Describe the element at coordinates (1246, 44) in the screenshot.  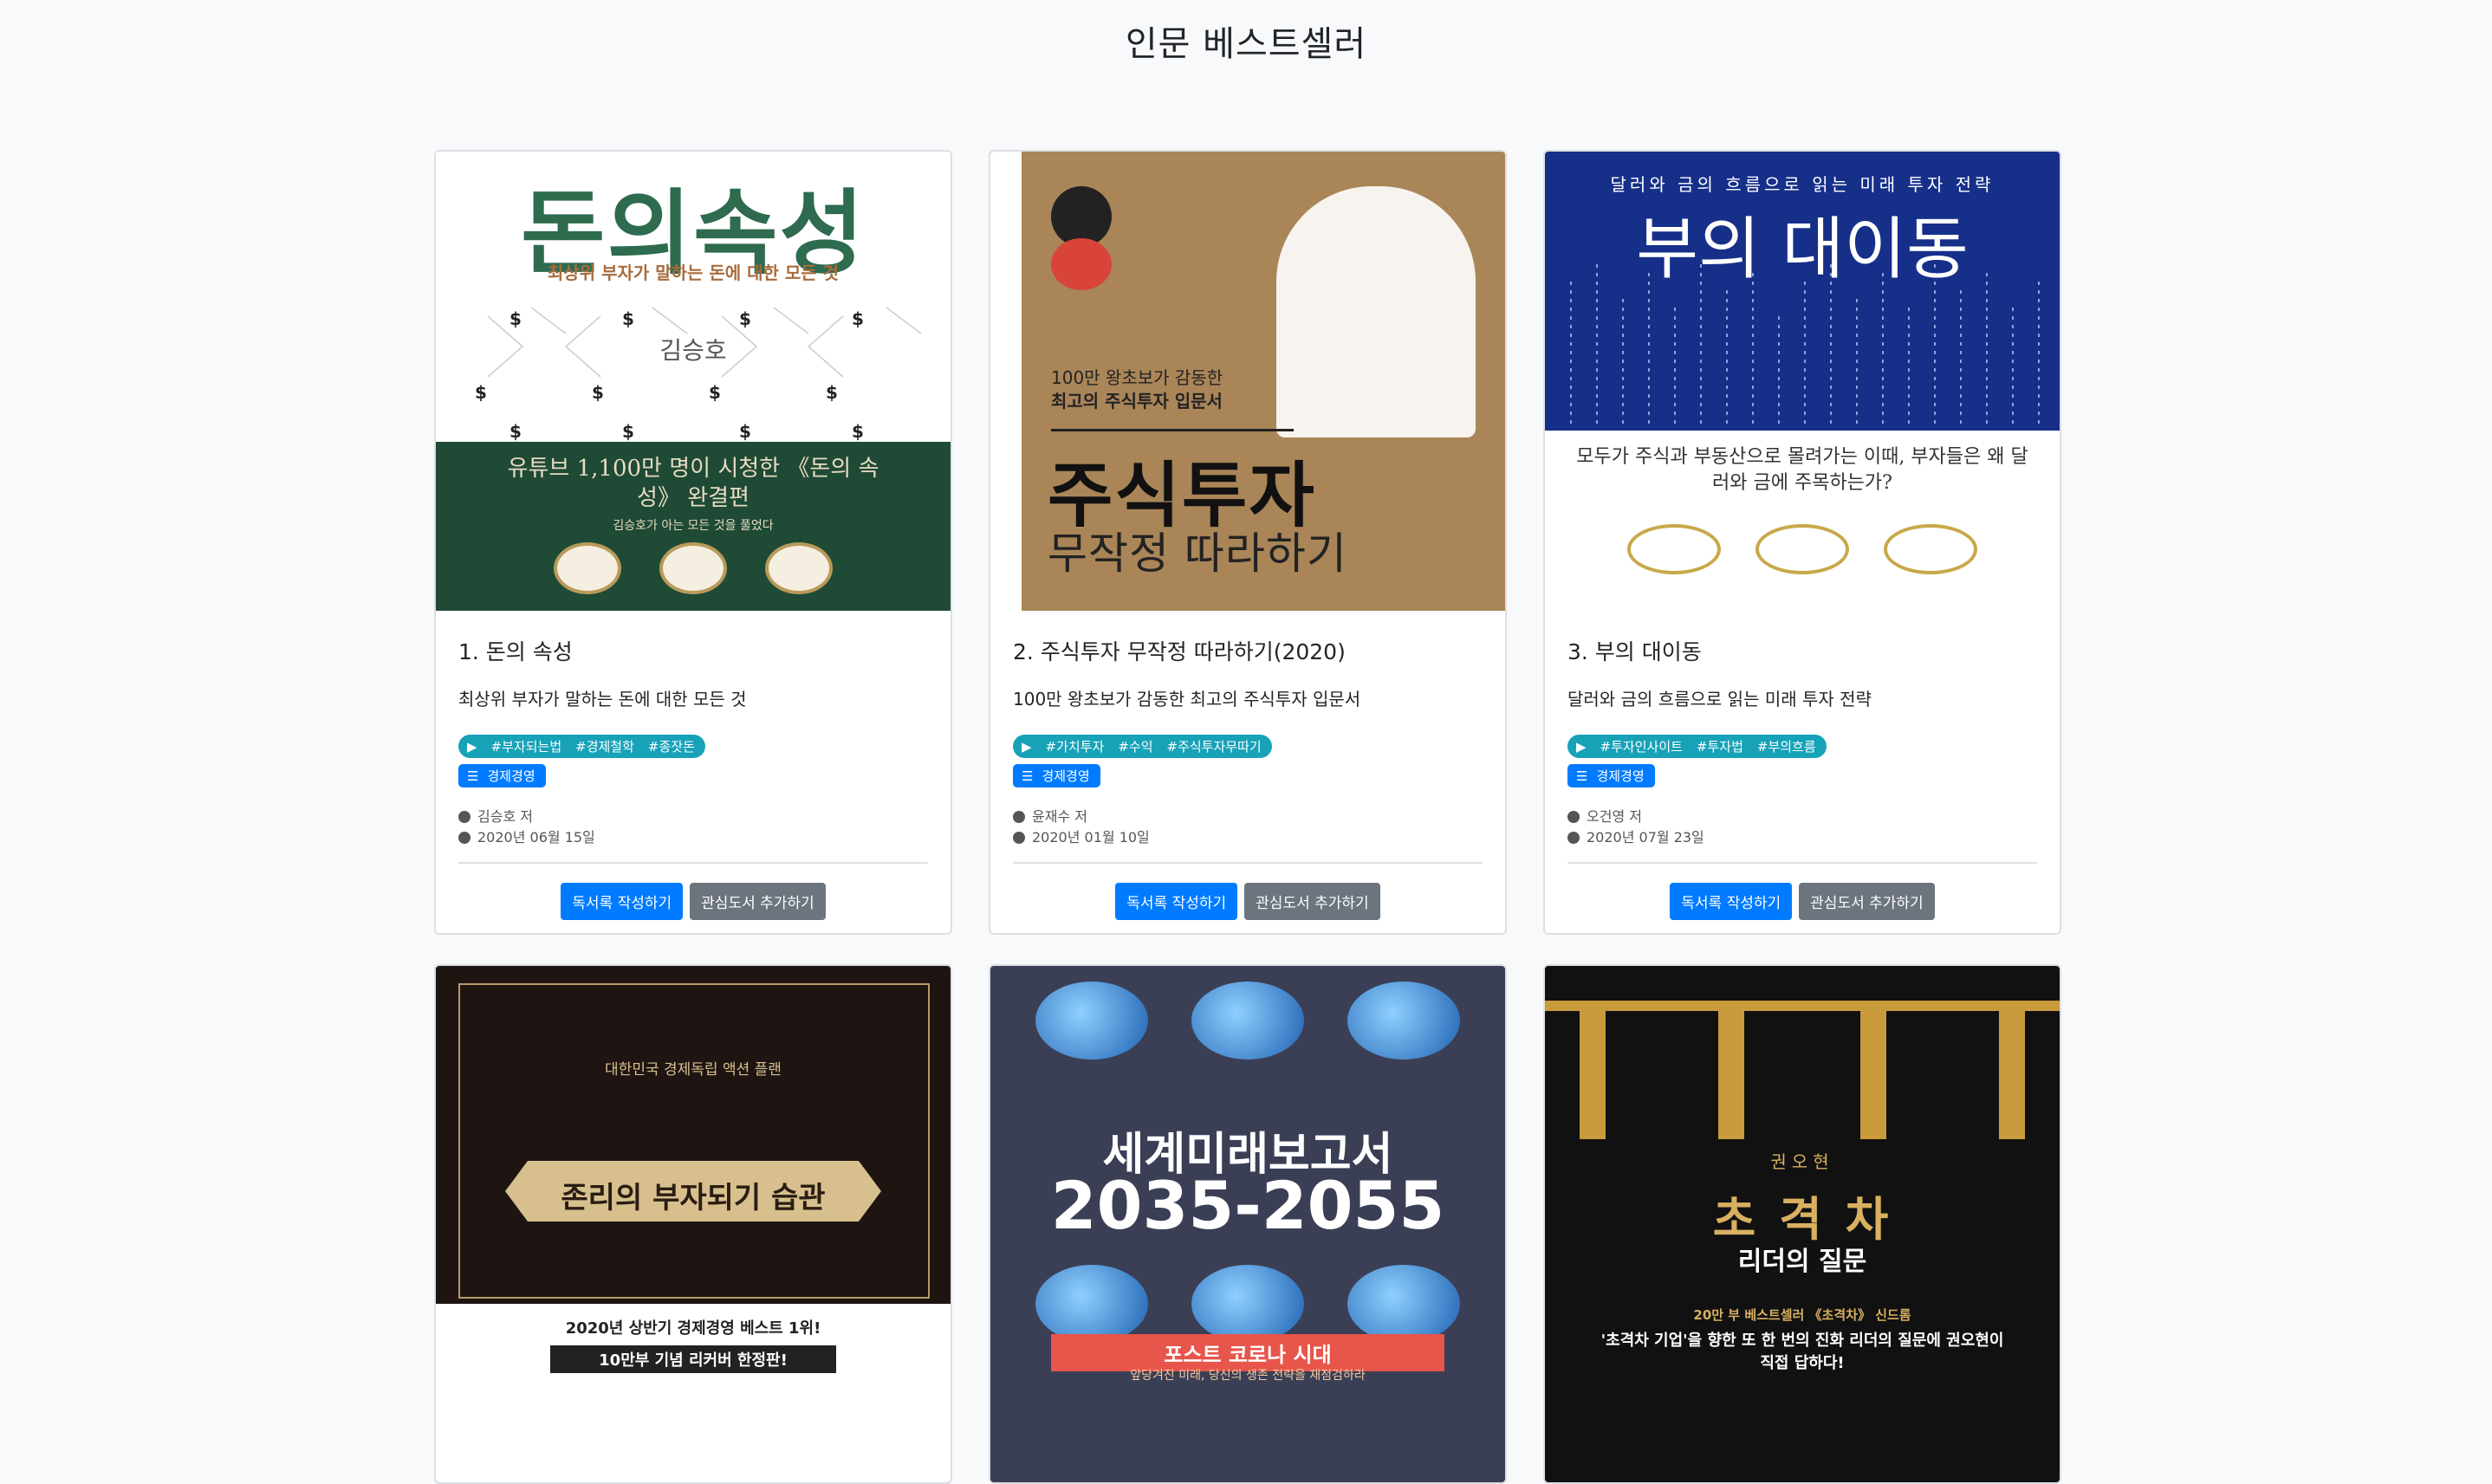
I see `page-title: 인문 베스트셀러` at that location.